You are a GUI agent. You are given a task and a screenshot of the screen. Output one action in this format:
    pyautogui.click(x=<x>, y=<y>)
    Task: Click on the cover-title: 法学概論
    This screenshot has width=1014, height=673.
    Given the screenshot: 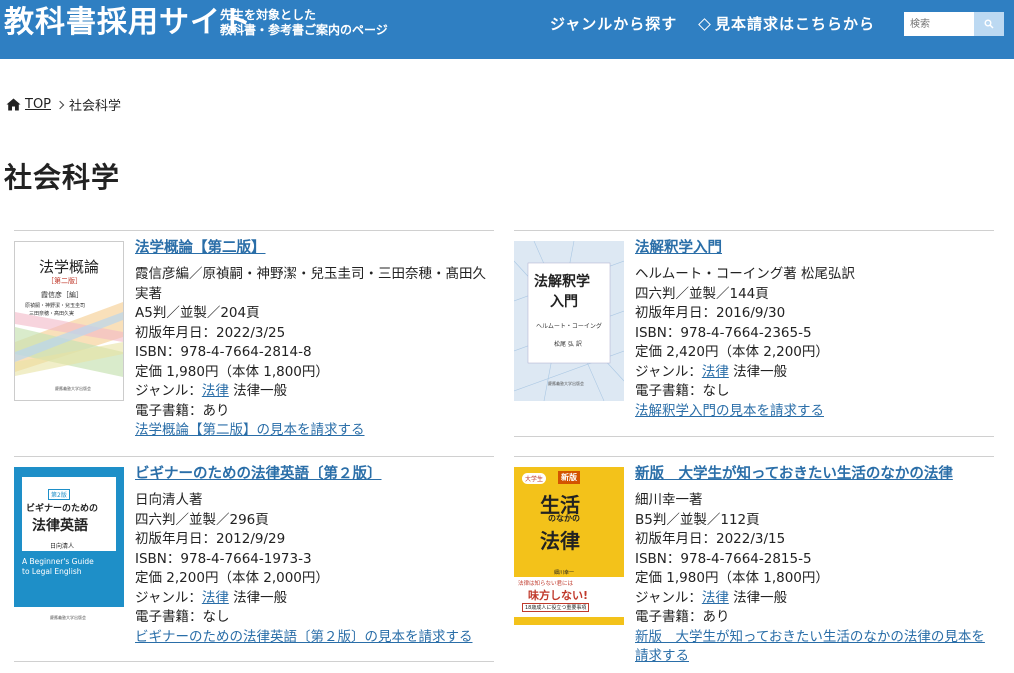 What is the action you would take?
    pyautogui.click(x=69, y=267)
    